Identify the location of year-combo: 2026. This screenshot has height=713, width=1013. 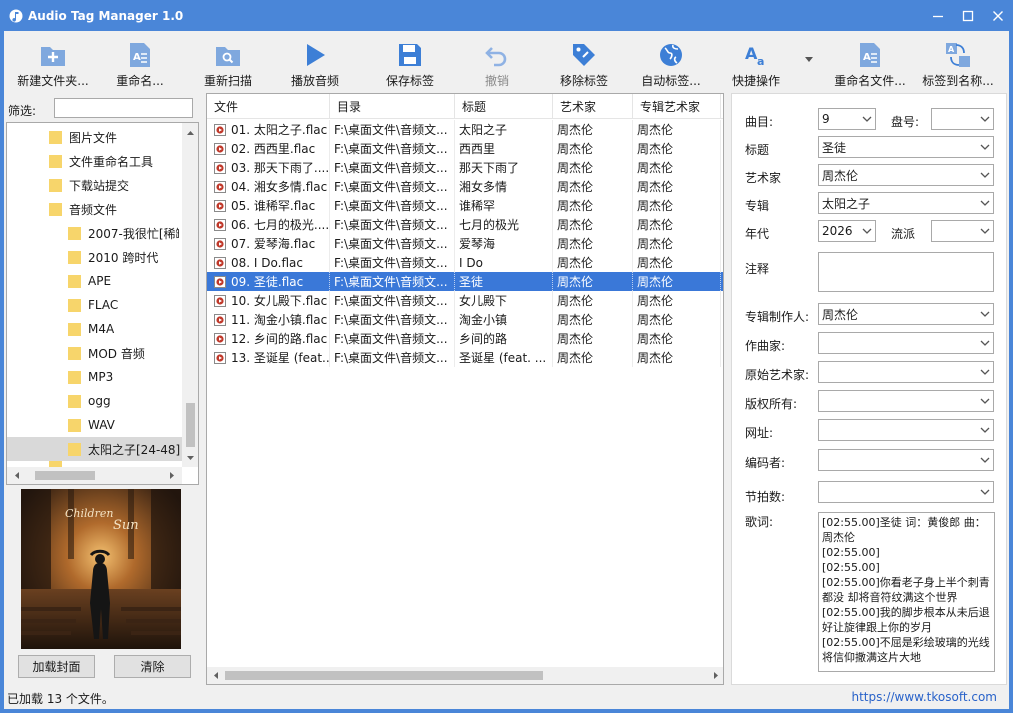
(847, 231).